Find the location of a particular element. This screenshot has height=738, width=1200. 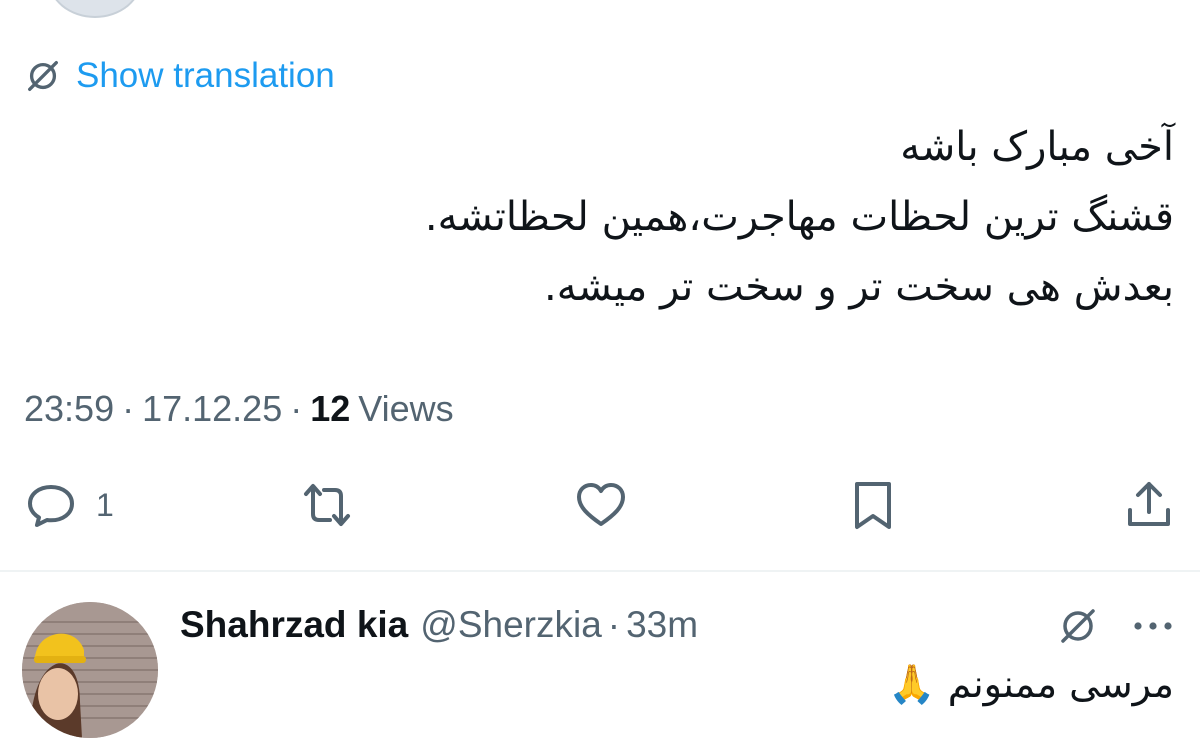

reply-author-name: Shahrzad kia is located at coordinates (294, 625).